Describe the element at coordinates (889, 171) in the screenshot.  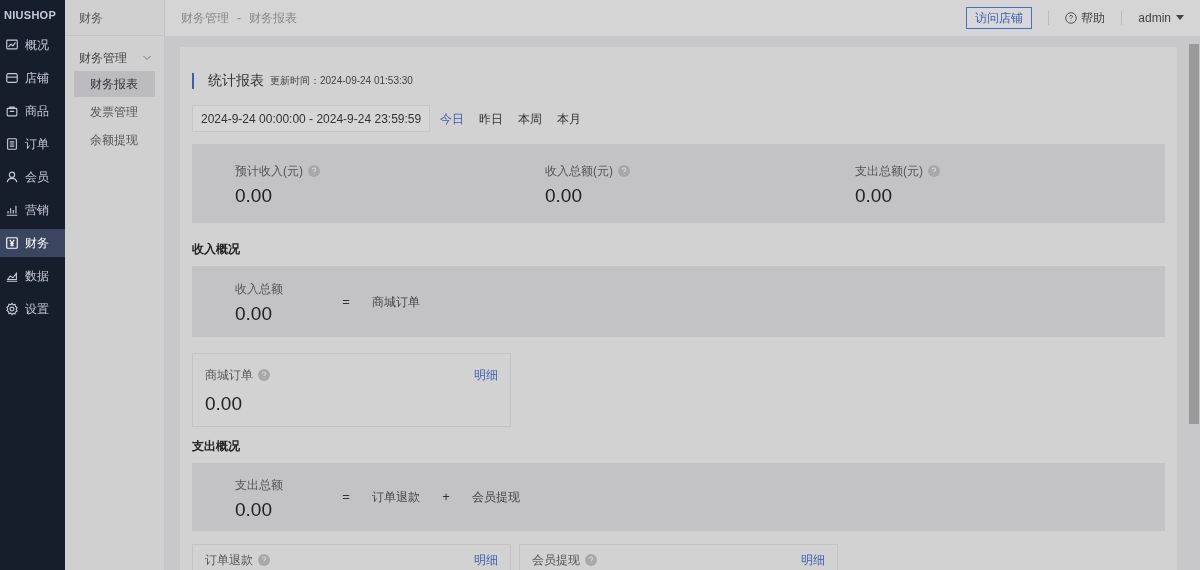
I see `stat-label: 支出总额(元)` at that location.